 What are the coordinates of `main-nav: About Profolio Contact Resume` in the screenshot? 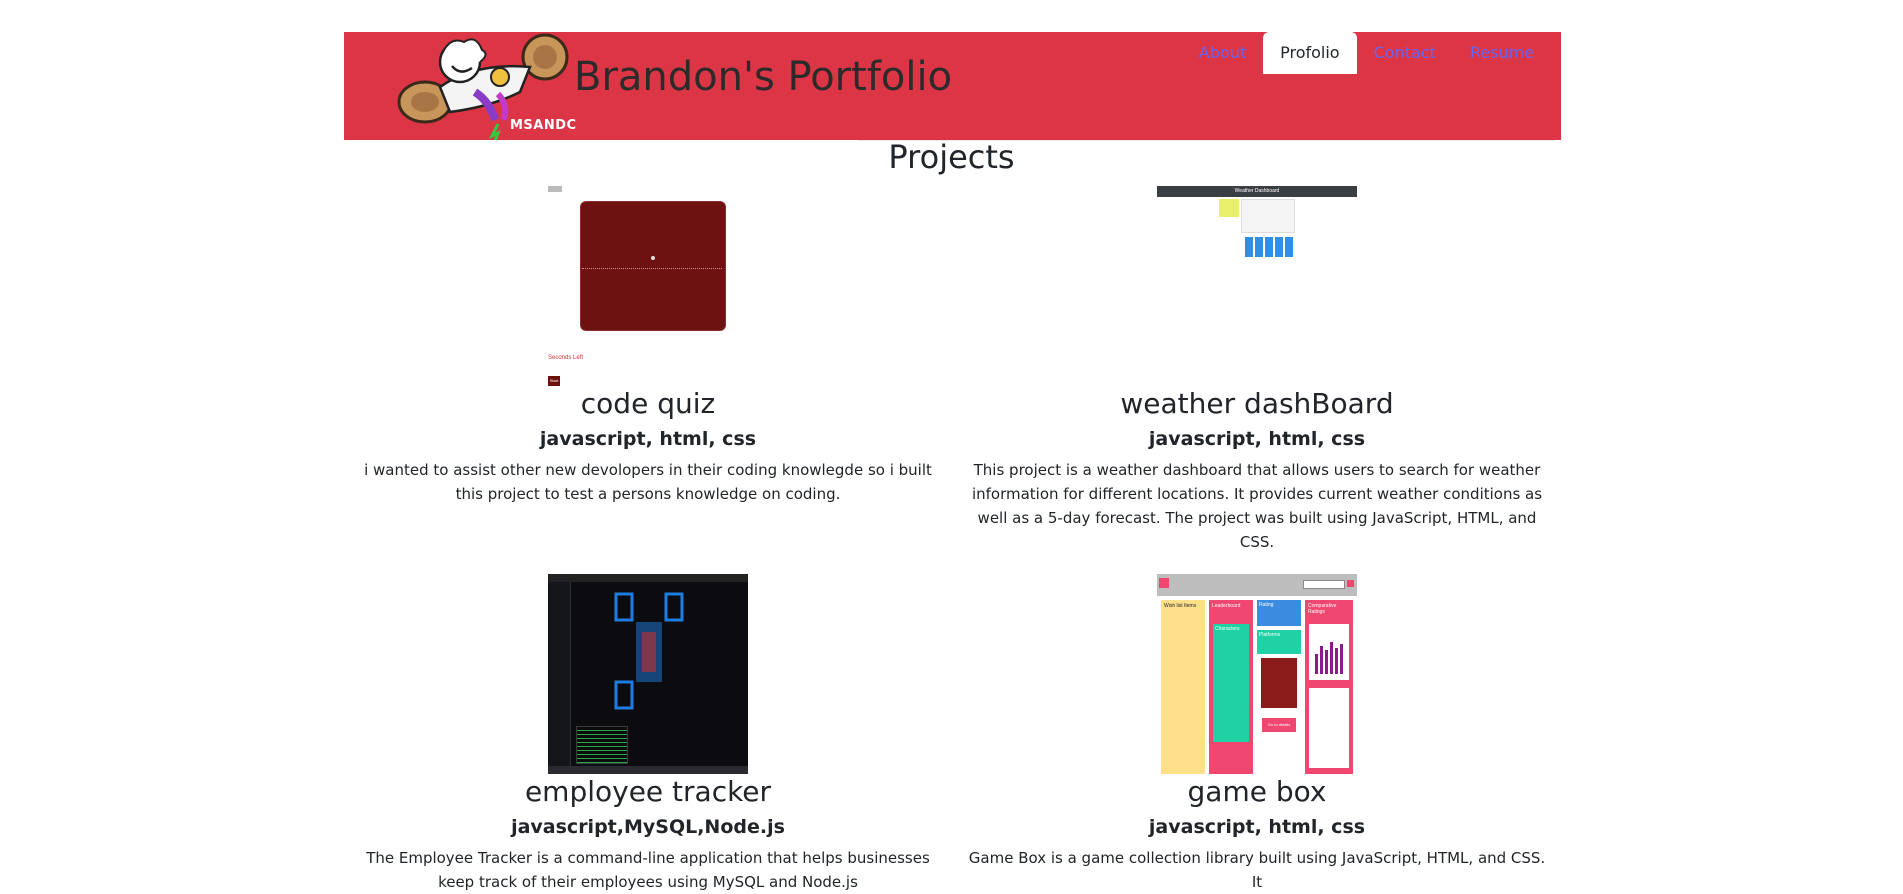 It's located at (1366, 53).